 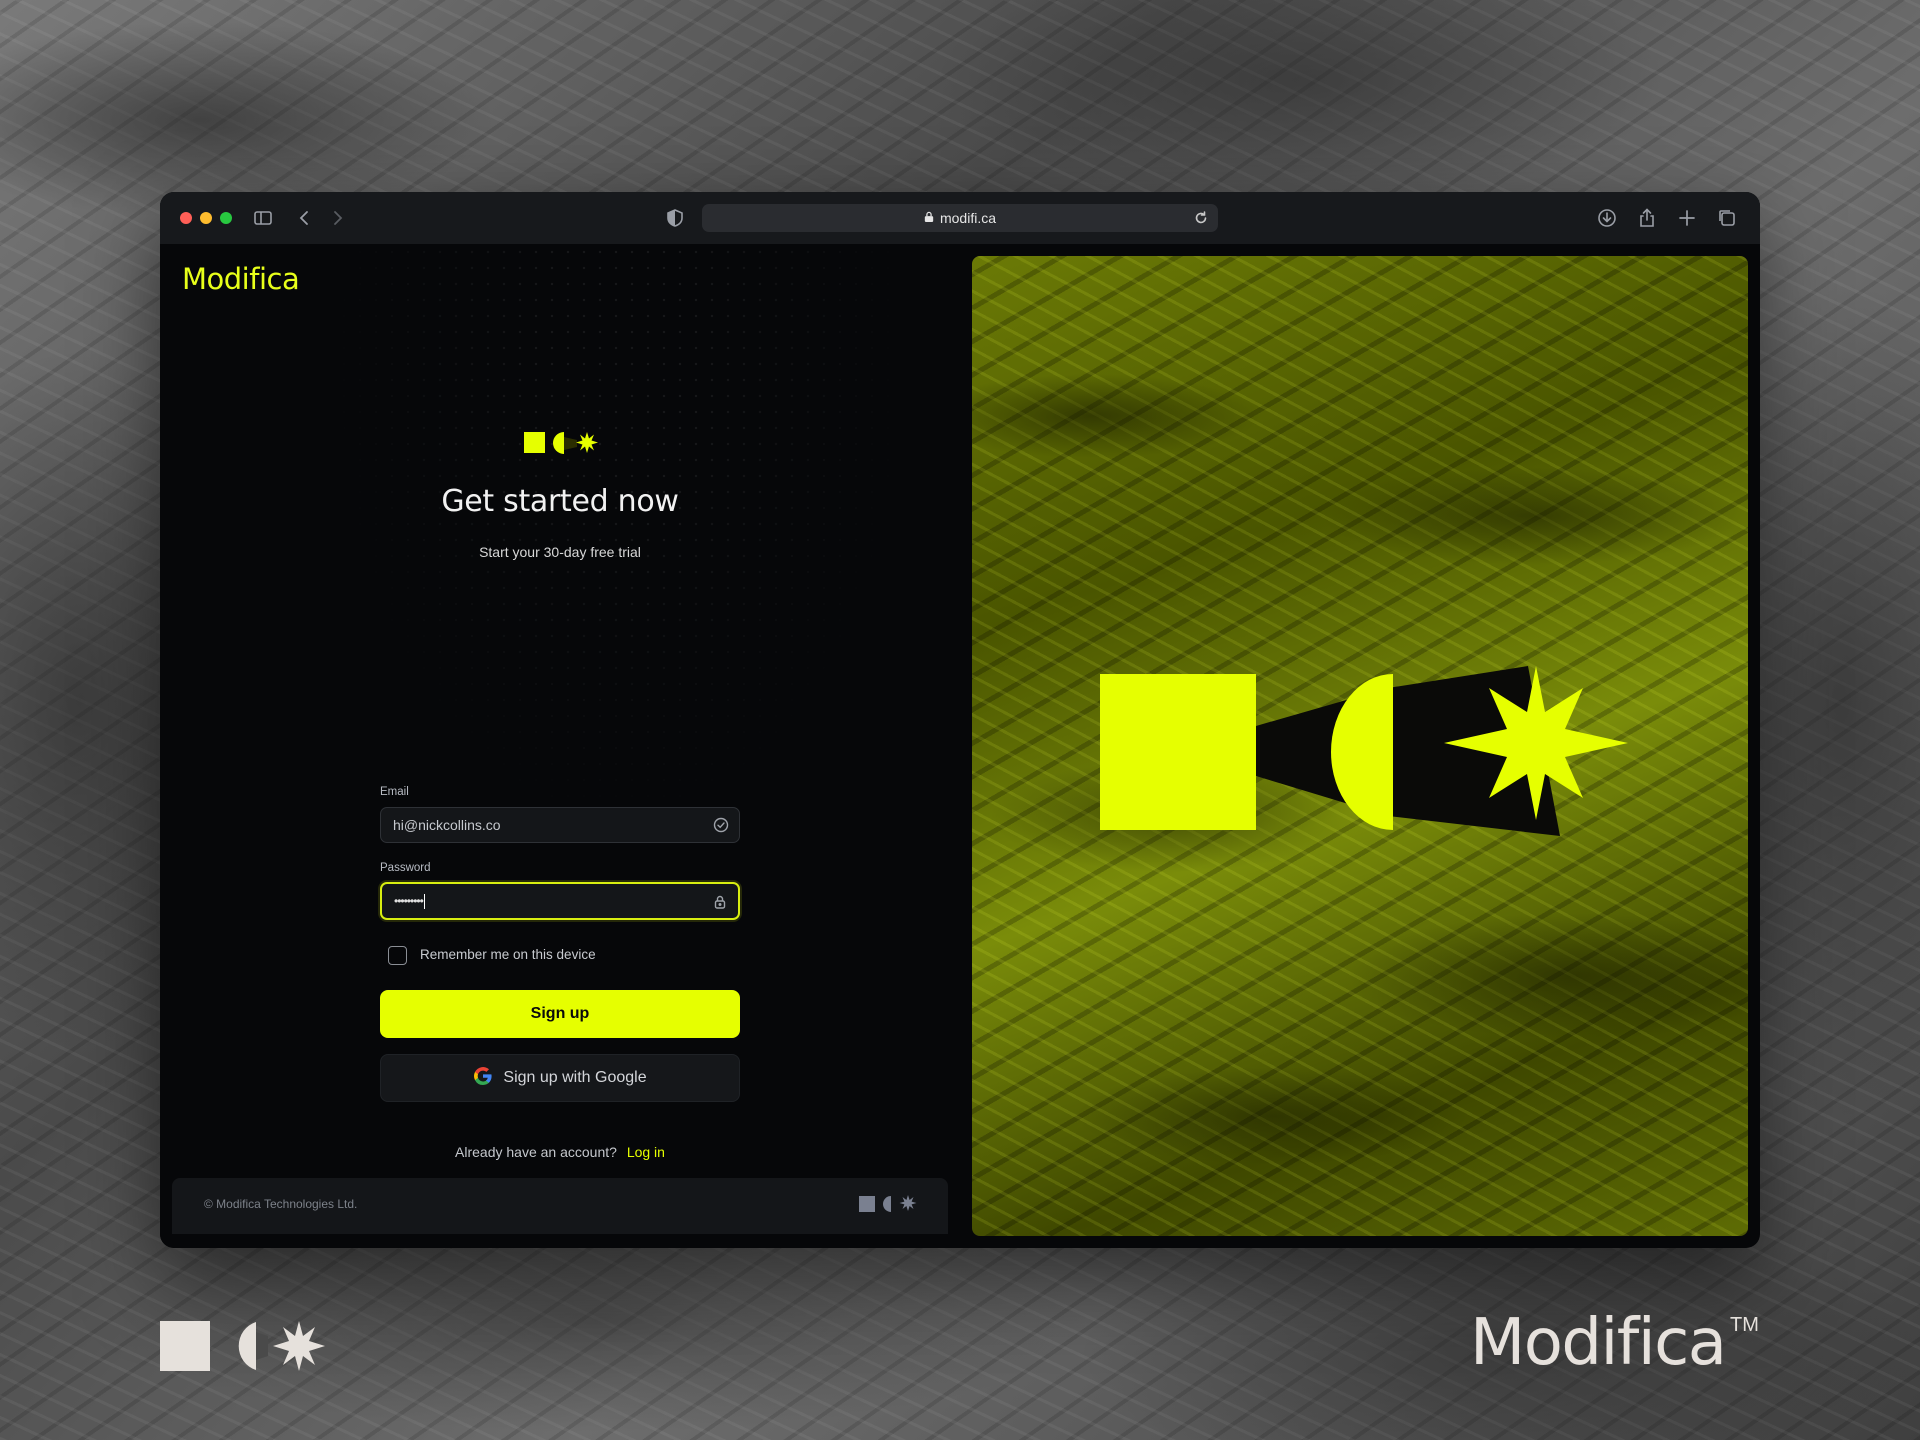 What do you see at coordinates (536, 1152) in the screenshot?
I see `login-prompt: Already have an account?` at bounding box center [536, 1152].